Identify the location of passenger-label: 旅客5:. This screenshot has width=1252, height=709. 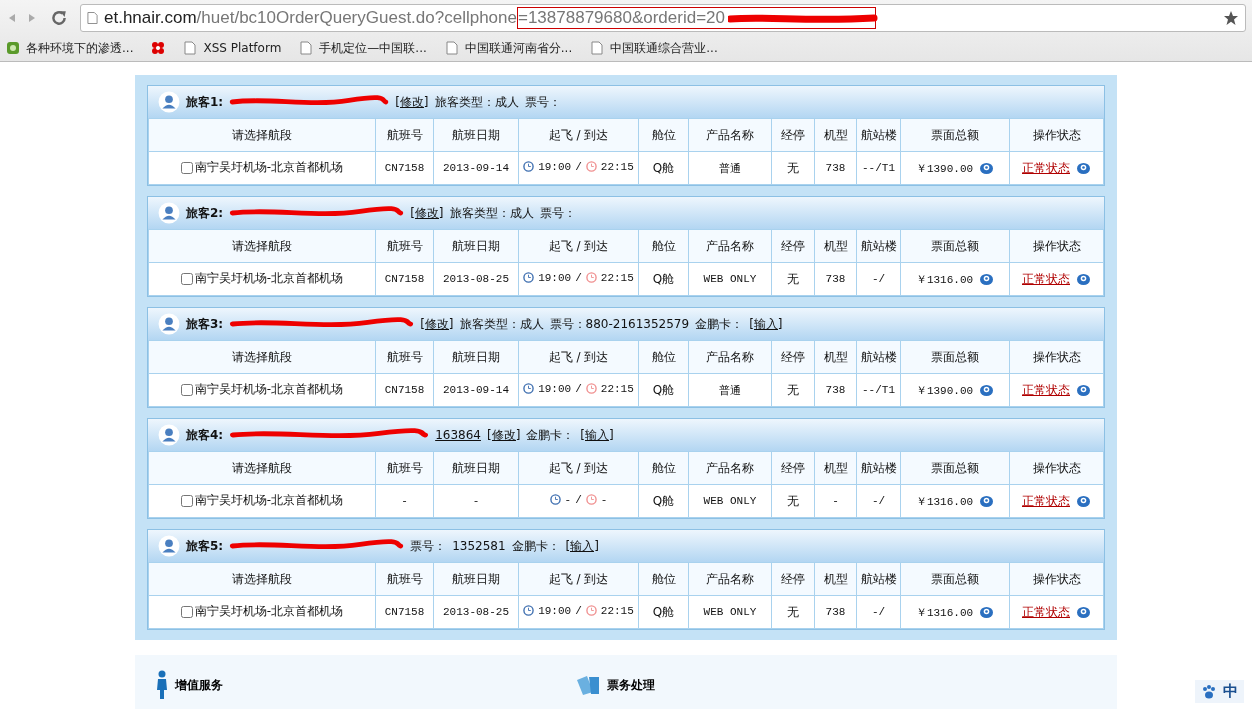
(205, 546).